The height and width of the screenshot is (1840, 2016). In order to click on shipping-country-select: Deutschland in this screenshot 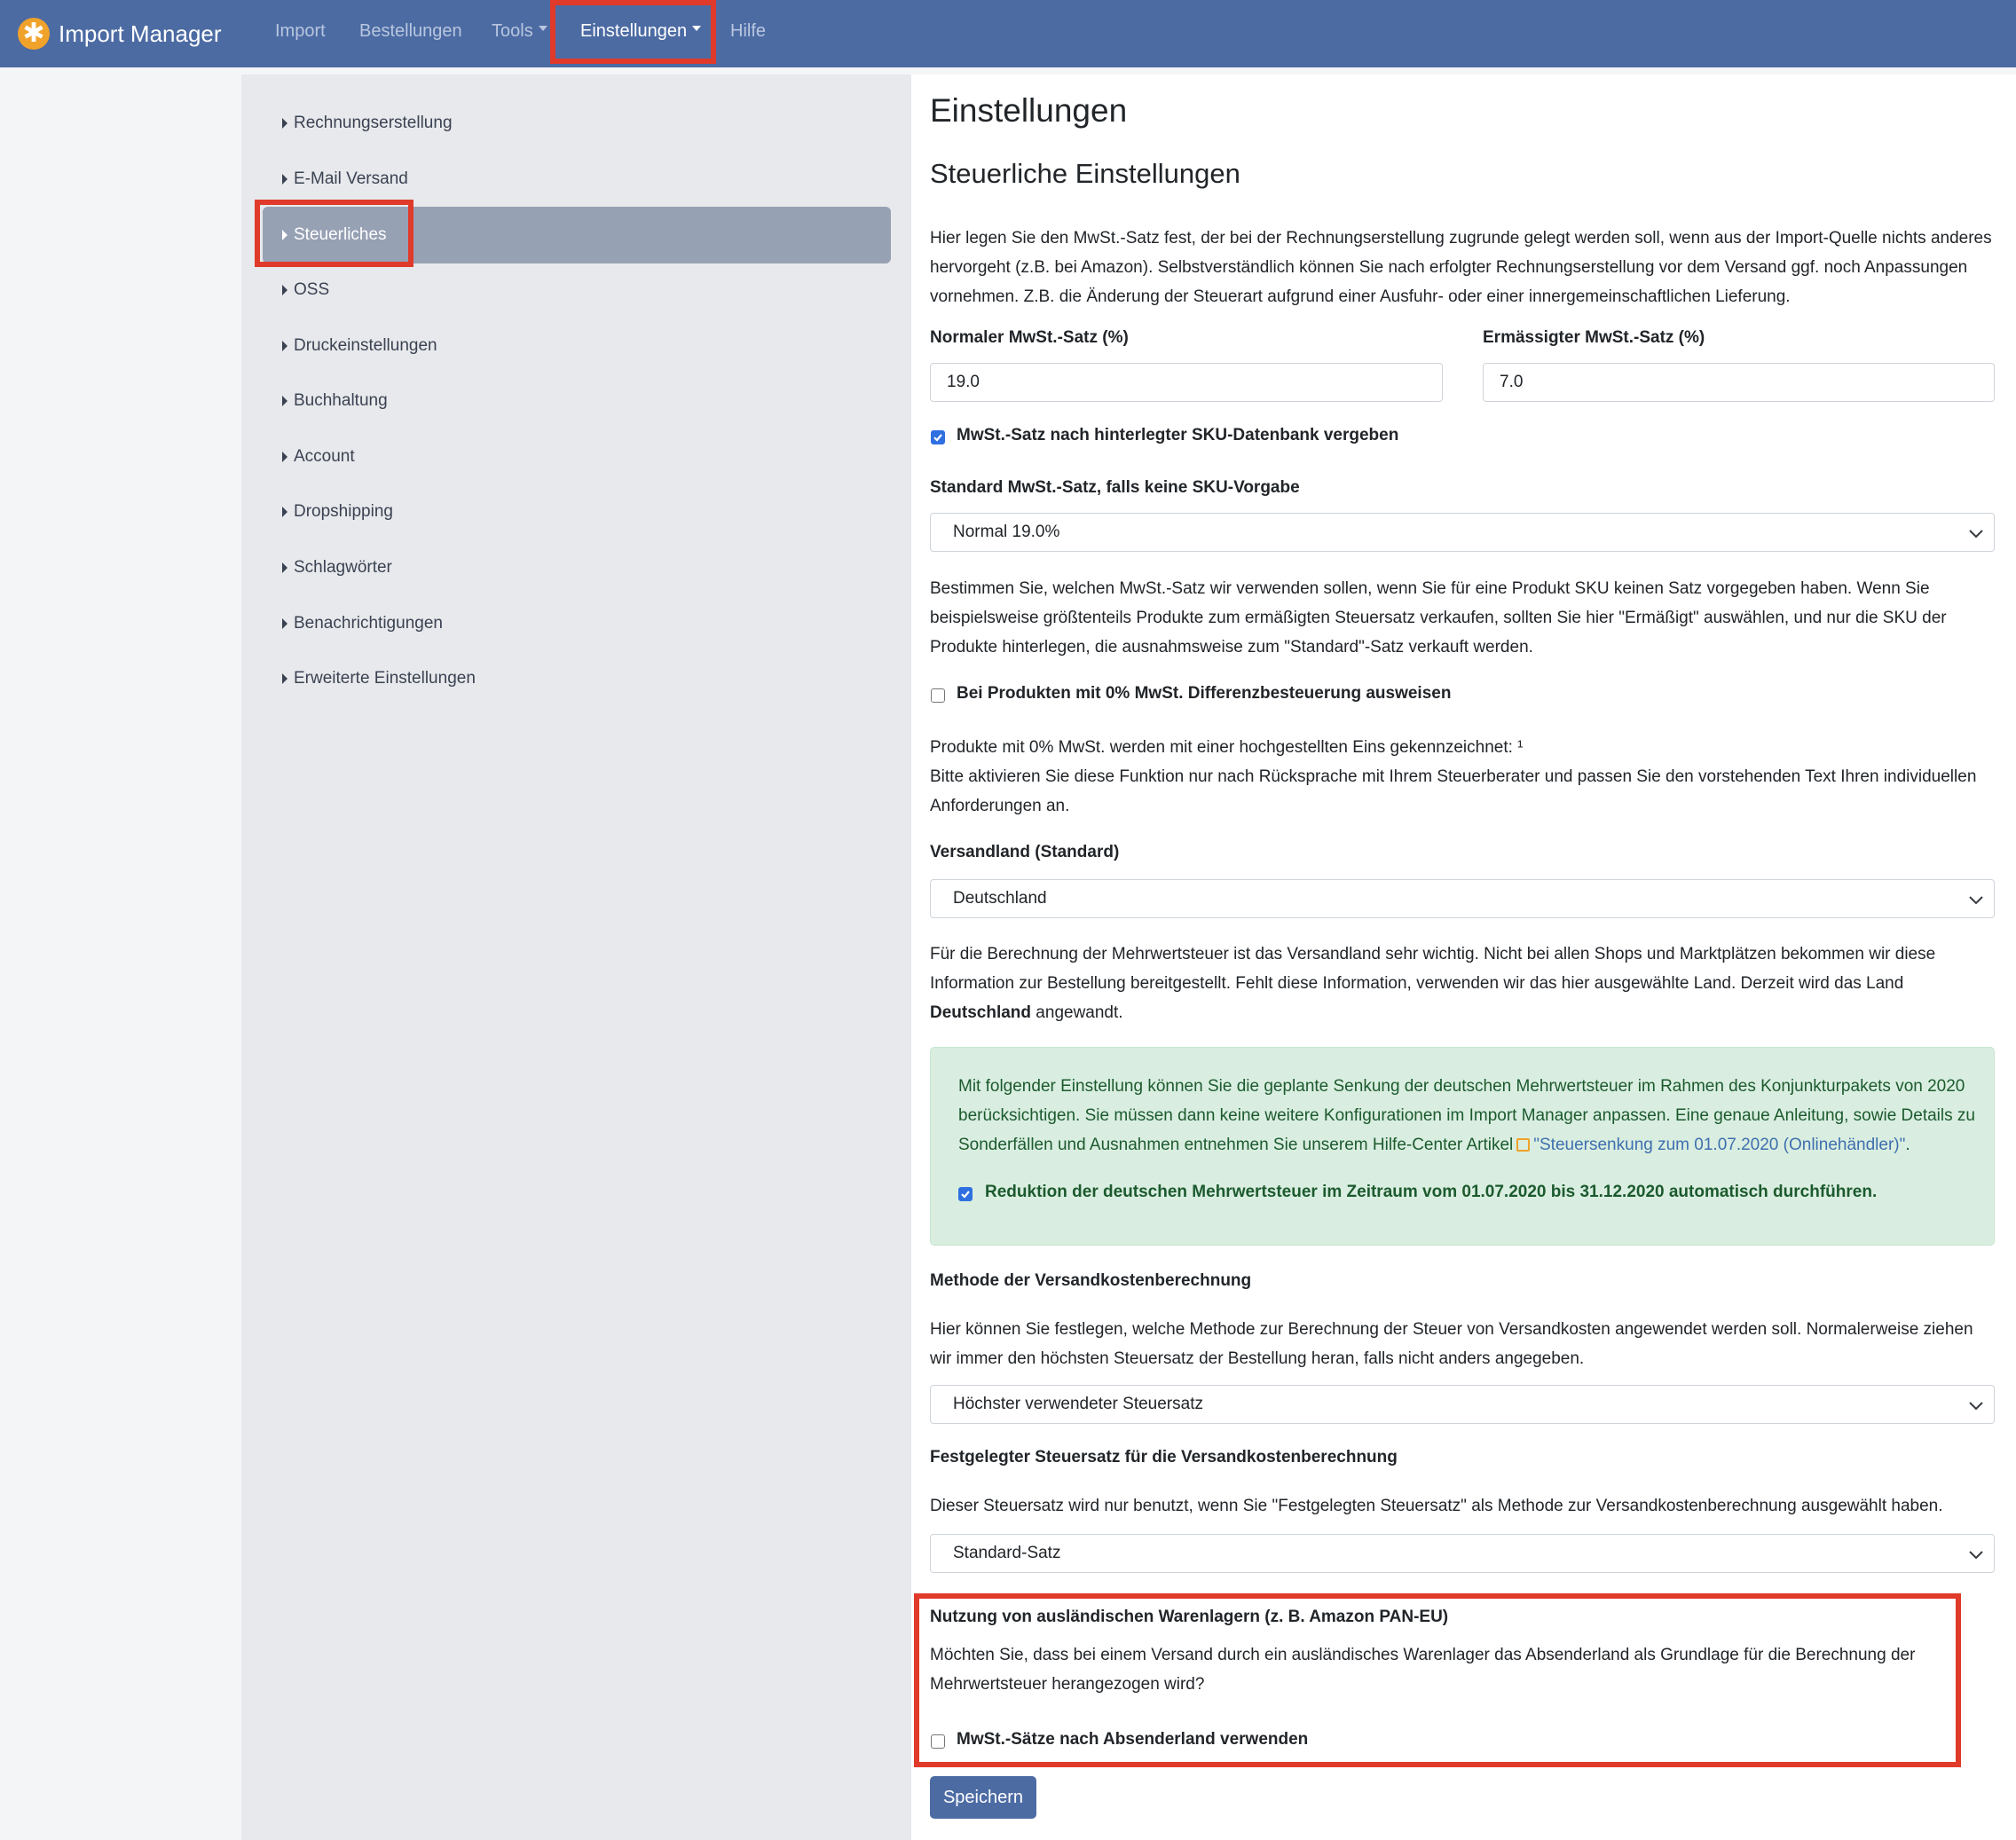, I will do `click(1463, 898)`.